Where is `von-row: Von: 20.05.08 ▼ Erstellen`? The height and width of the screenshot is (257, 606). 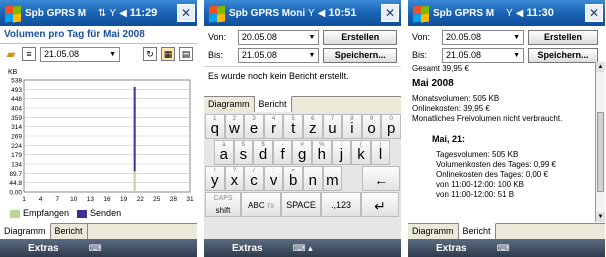
von-row: Von: 20.05.08 ▼ Erstellen is located at coordinates (302, 37).